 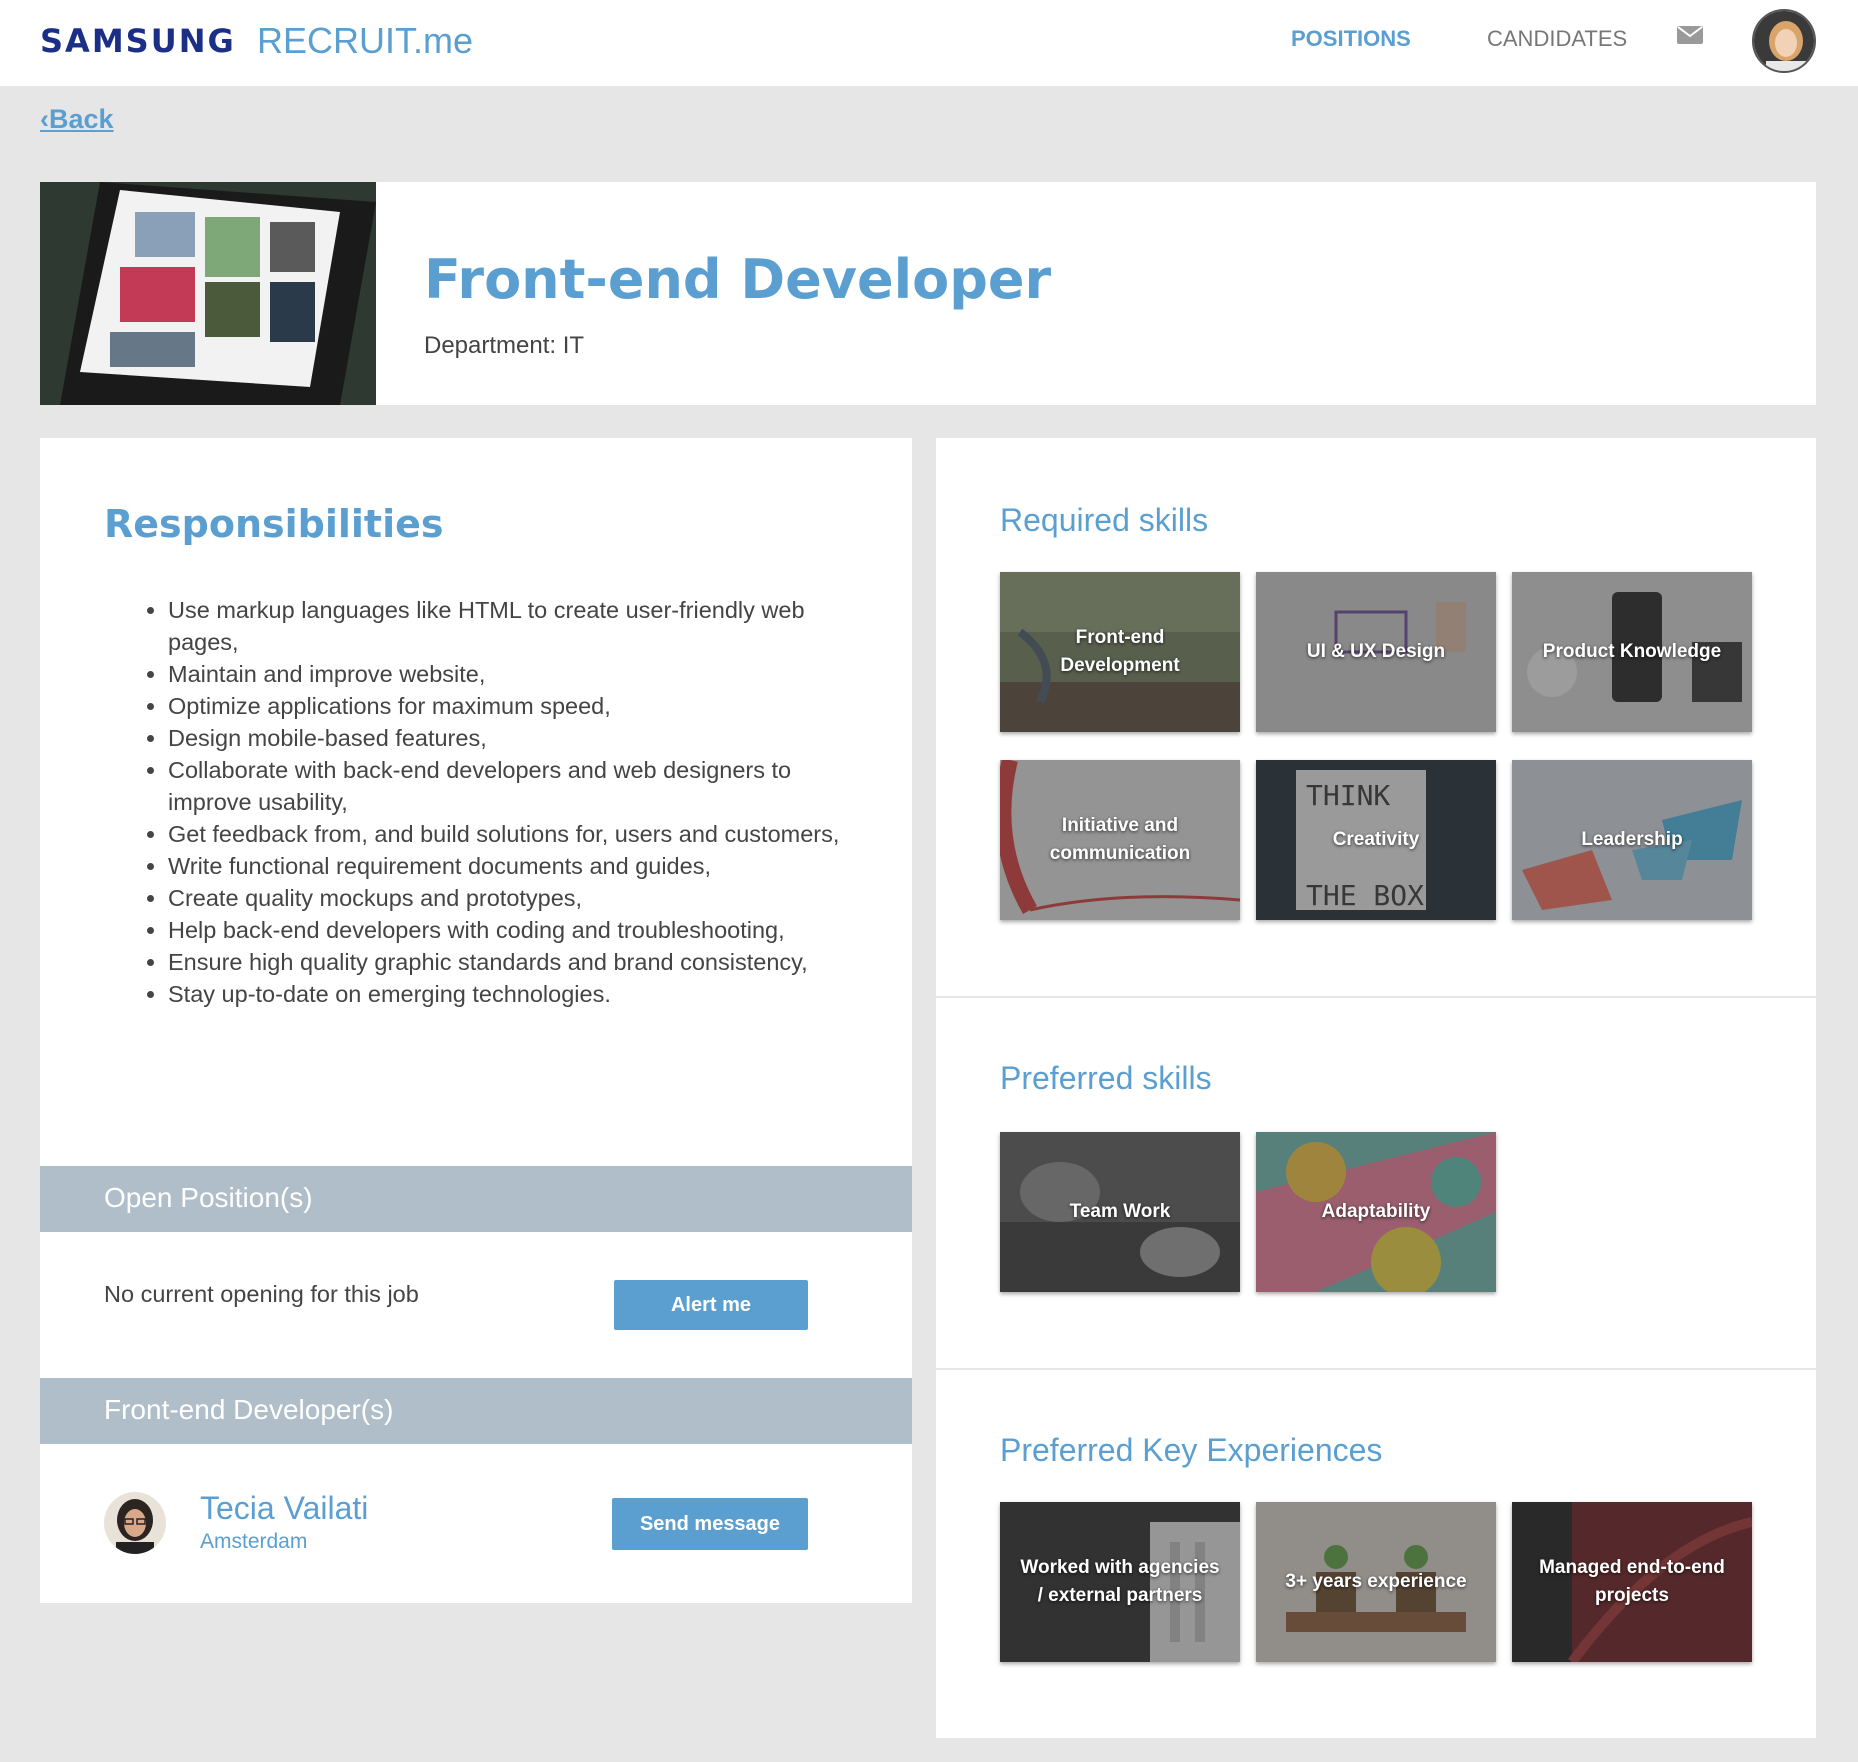 I want to click on preferred-skills-title: Preferred skills, so click(x=1106, y=1078).